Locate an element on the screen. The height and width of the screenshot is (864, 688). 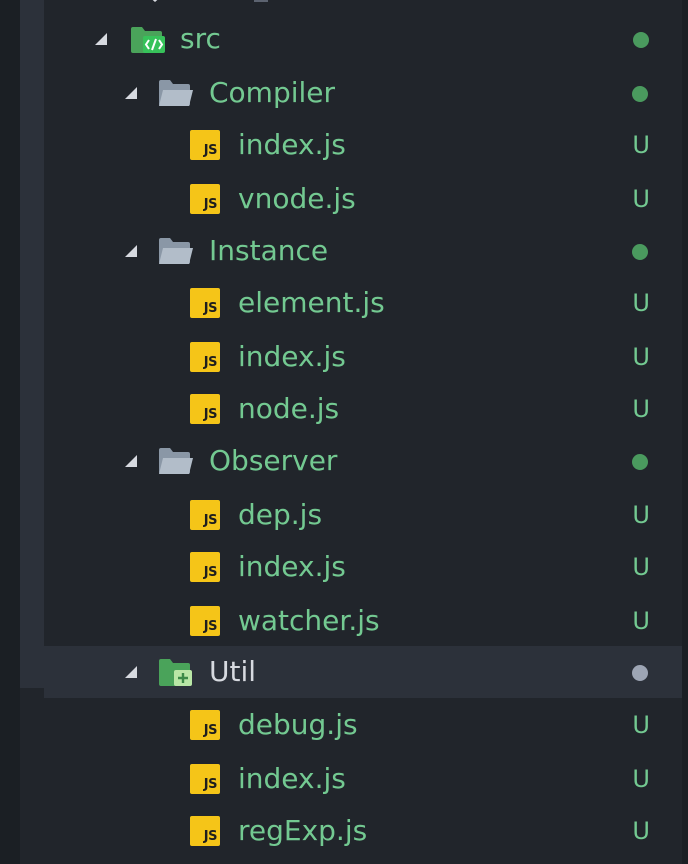
tree-item-file: JS regExp.js U is located at coordinates (363, 831).